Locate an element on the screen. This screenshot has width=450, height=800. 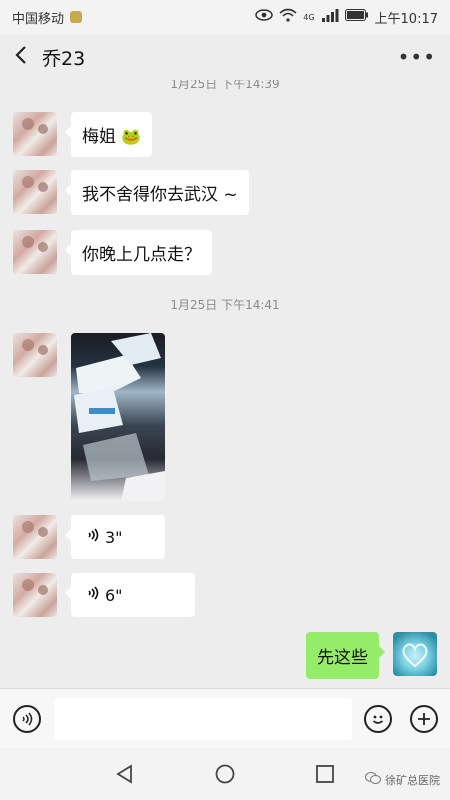
message-text: 梅姐 is located at coordinates (99, 137).